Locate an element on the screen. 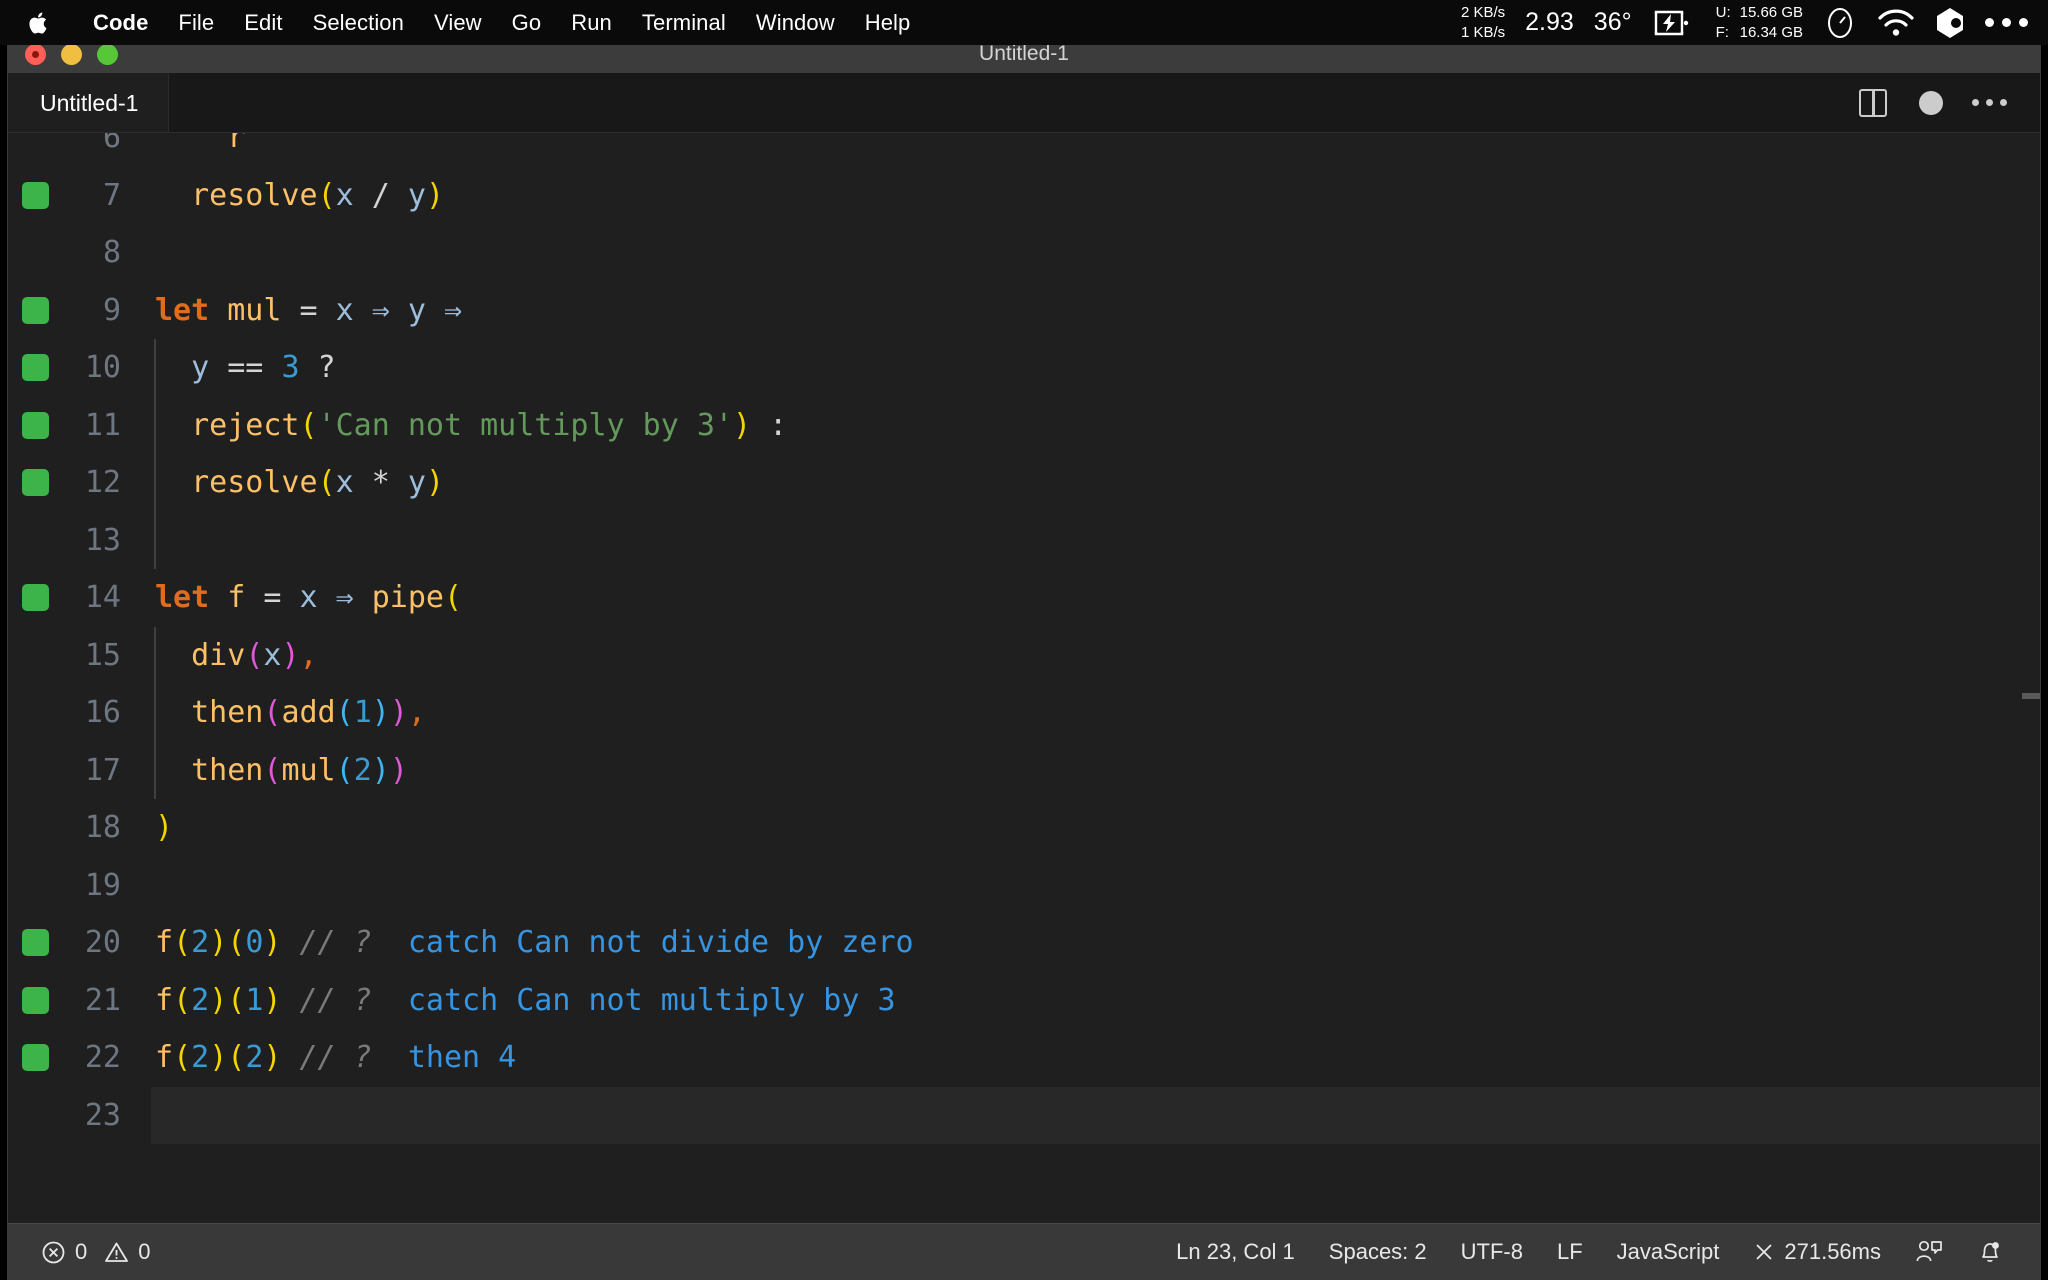  more-actions-button is located at coordinates (1989, 103).